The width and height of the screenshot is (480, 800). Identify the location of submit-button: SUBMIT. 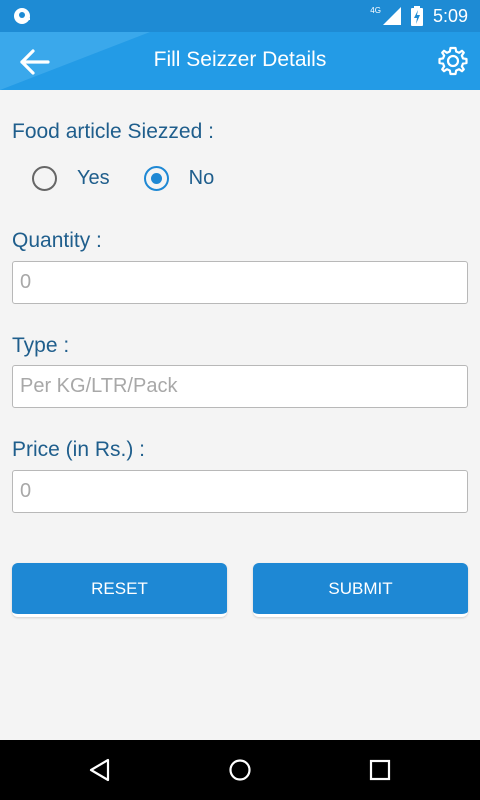
(360, 590).